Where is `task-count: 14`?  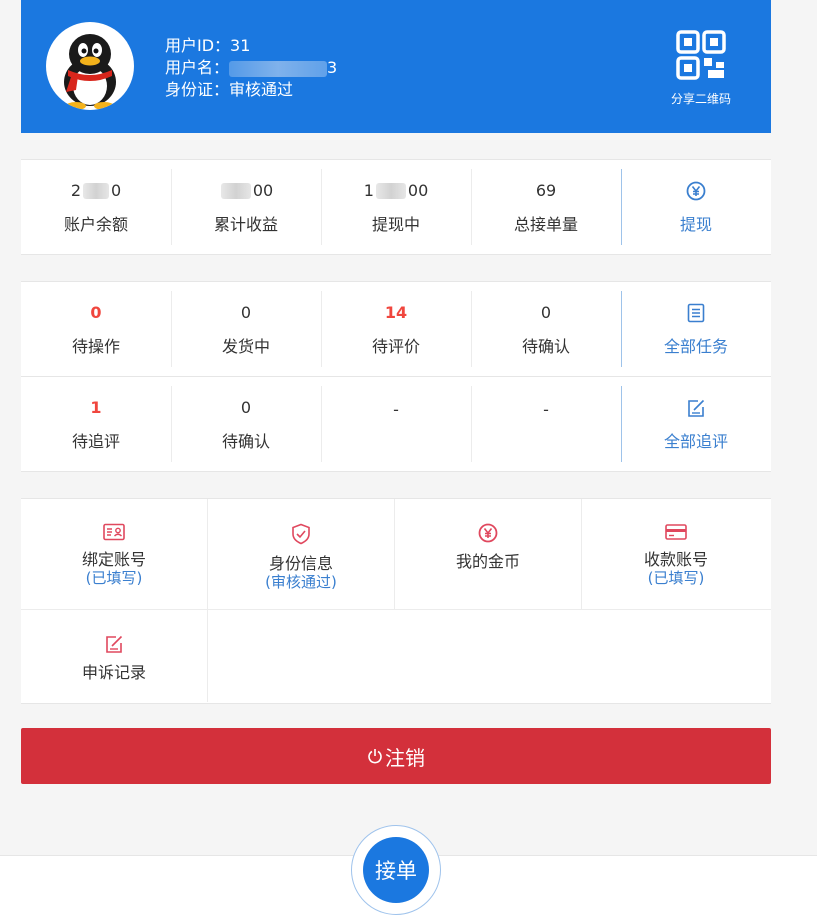
task-count: 14 is located at coordinates (396, 312).